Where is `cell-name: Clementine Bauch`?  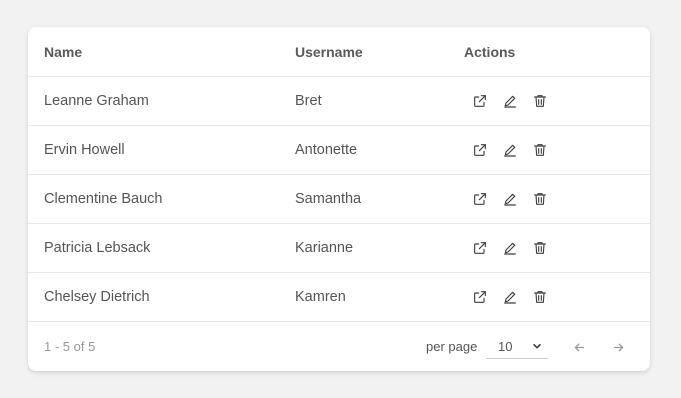 cell-name: Clementine Bauch is located at coordinates (103, 199).